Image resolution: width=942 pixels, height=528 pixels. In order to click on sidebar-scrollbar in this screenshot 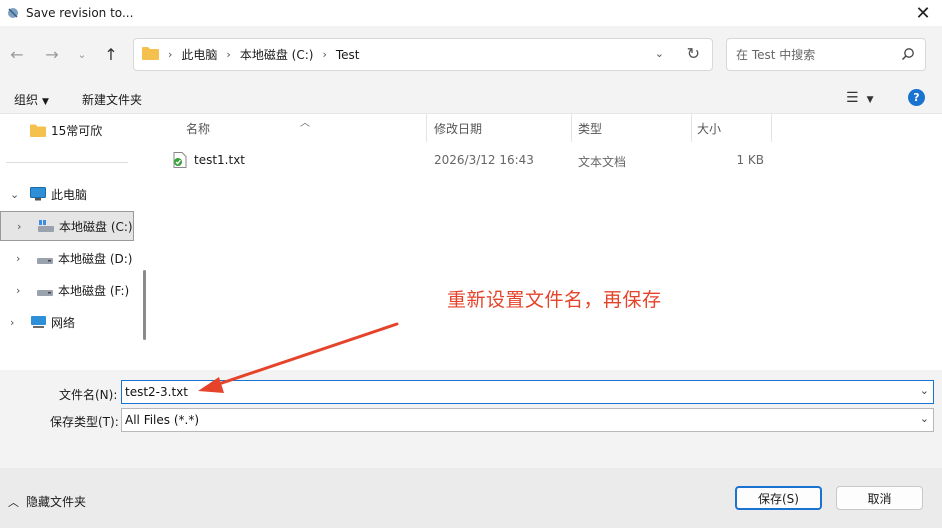, I will do `click(144, 305)`.